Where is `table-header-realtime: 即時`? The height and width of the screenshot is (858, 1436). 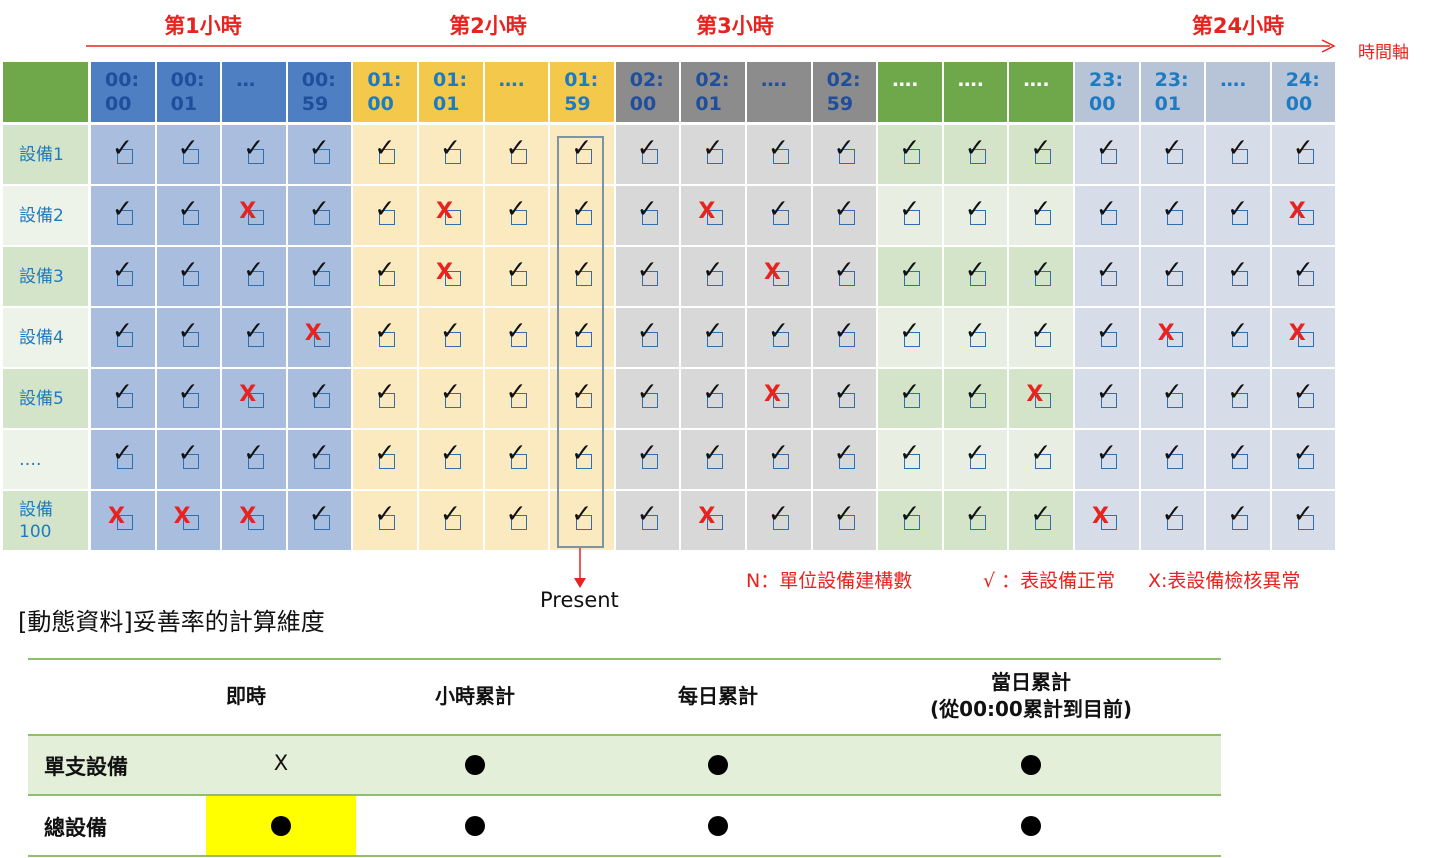 table-header-realtime: 即時 is located at coordinates (246, 696).